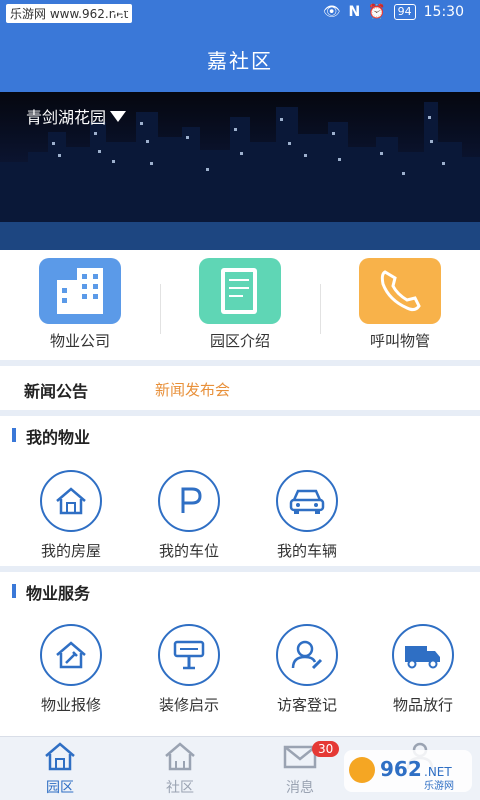  I want to click on quick-link-label: 园区介绍, so click(239, 341).